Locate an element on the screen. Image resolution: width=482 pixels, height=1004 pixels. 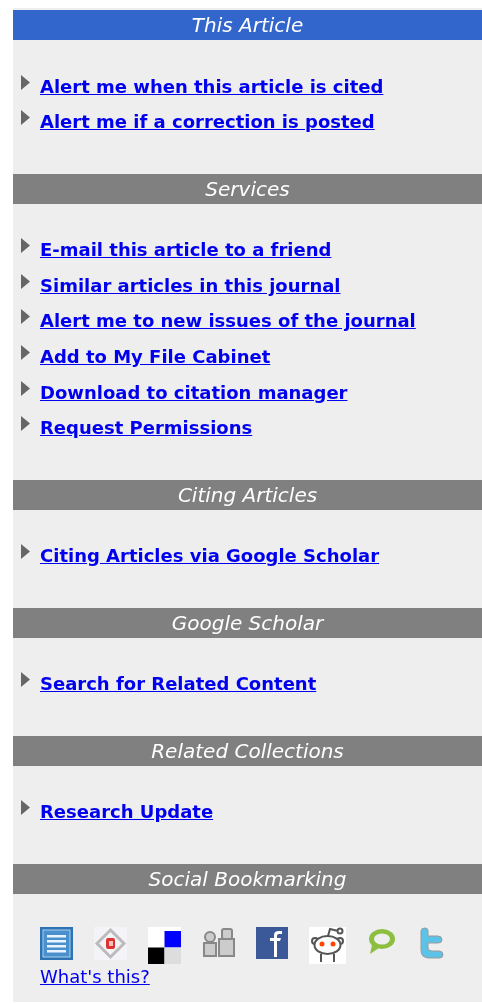
bird-icon is located at coordinates (431, 942).